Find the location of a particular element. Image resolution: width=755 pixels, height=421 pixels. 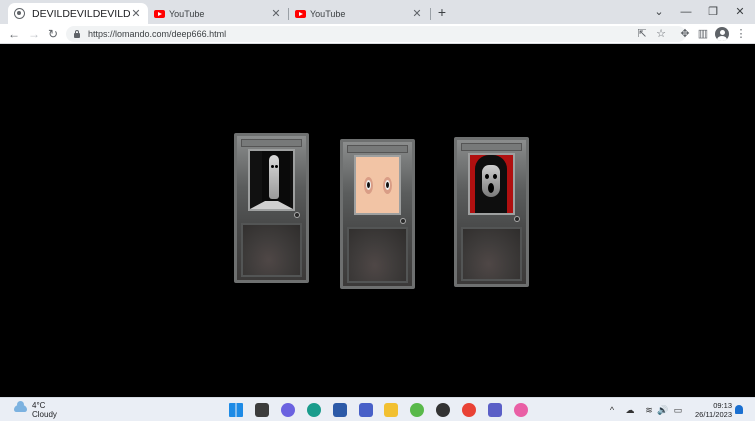

door-eyes is located at coordinates (377, 214).